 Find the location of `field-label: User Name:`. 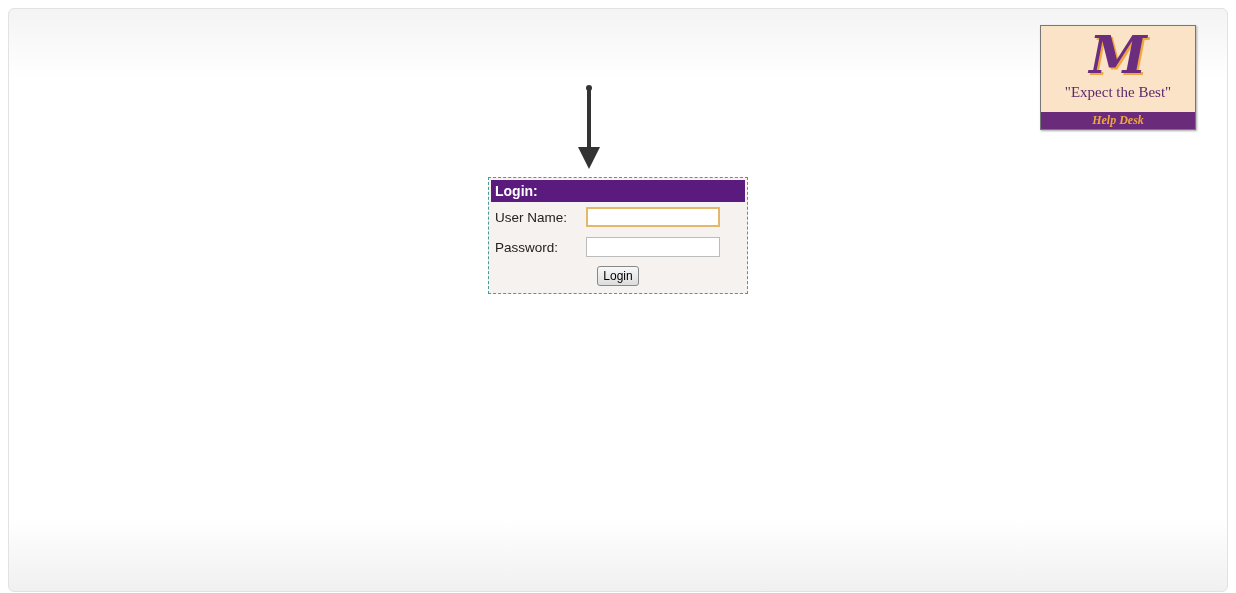

field-label: User Name: is located at coordinates (531, 217).